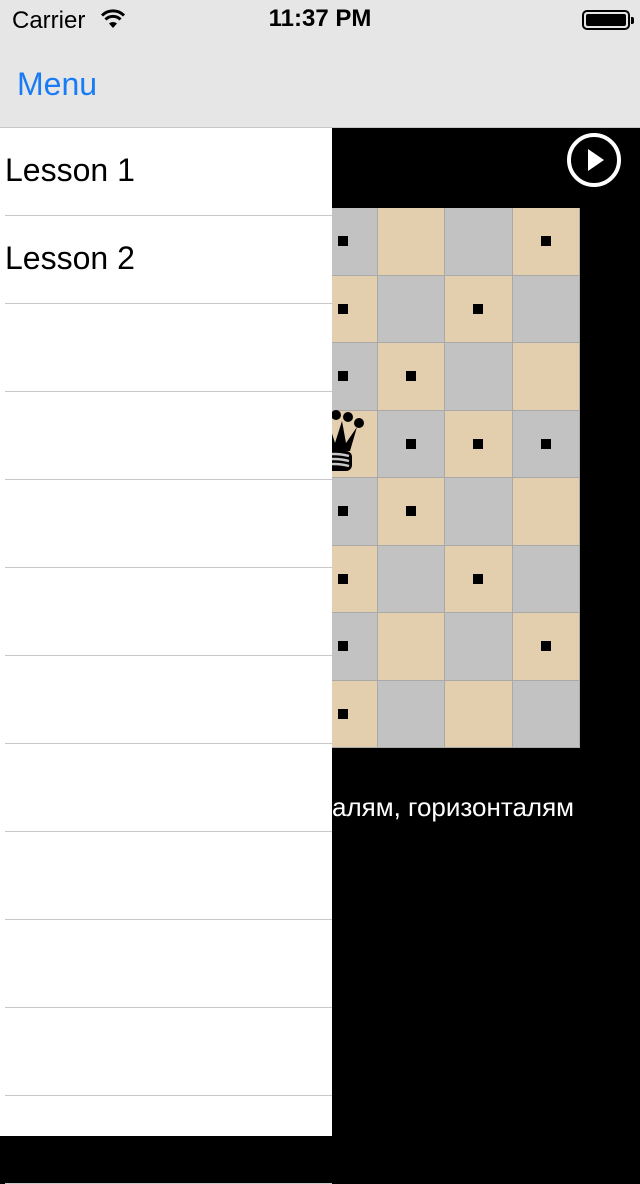 This screenshot has width=640, height=1184. I want to click on clock: 11:37 PM, so click(320, 18).